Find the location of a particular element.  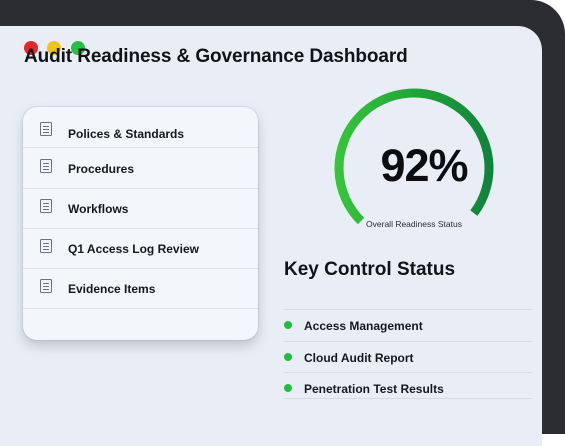

list-item-access-log-review: Q1 Access Log Review is located at coordinates (140, 248).